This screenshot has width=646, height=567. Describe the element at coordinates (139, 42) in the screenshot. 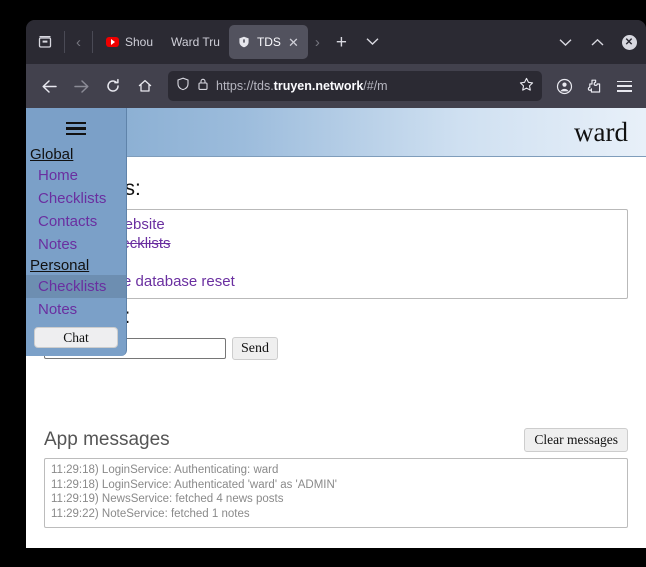

I see `tab-label: Shou` at that location.